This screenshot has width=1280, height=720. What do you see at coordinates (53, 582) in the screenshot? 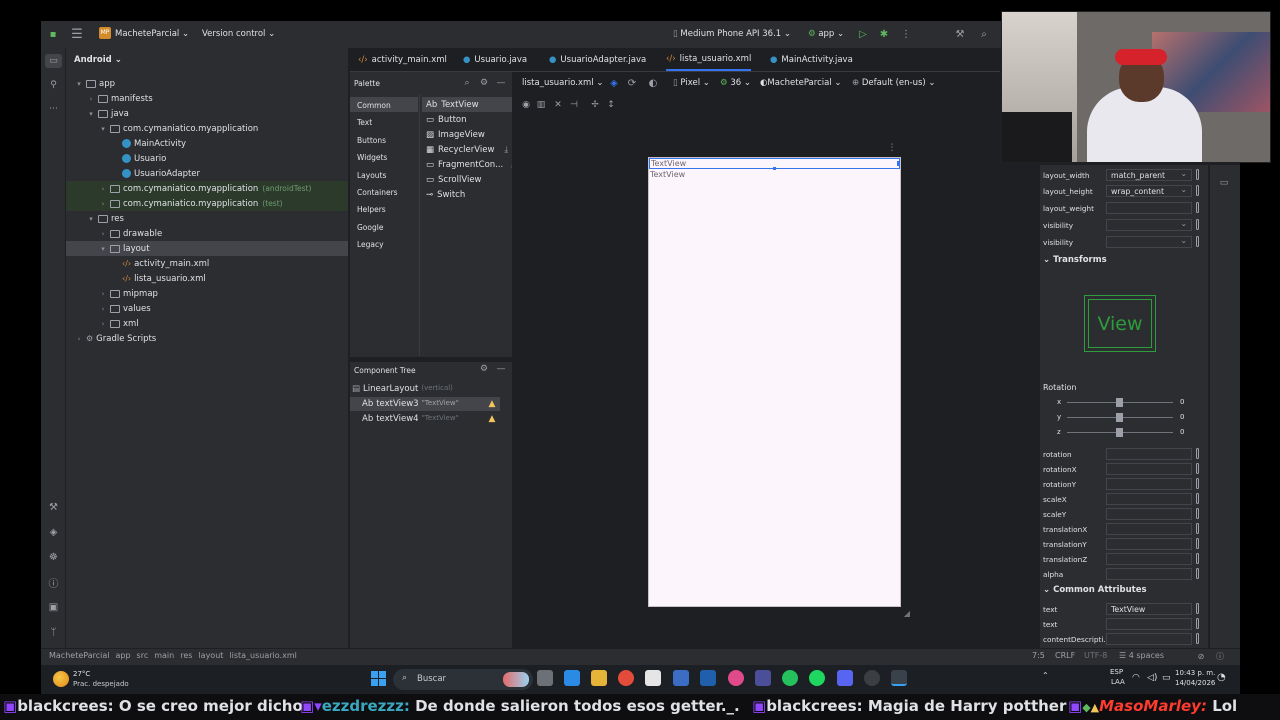
I see `problems-icon: ⓘ` at bounding box center [53, 582].